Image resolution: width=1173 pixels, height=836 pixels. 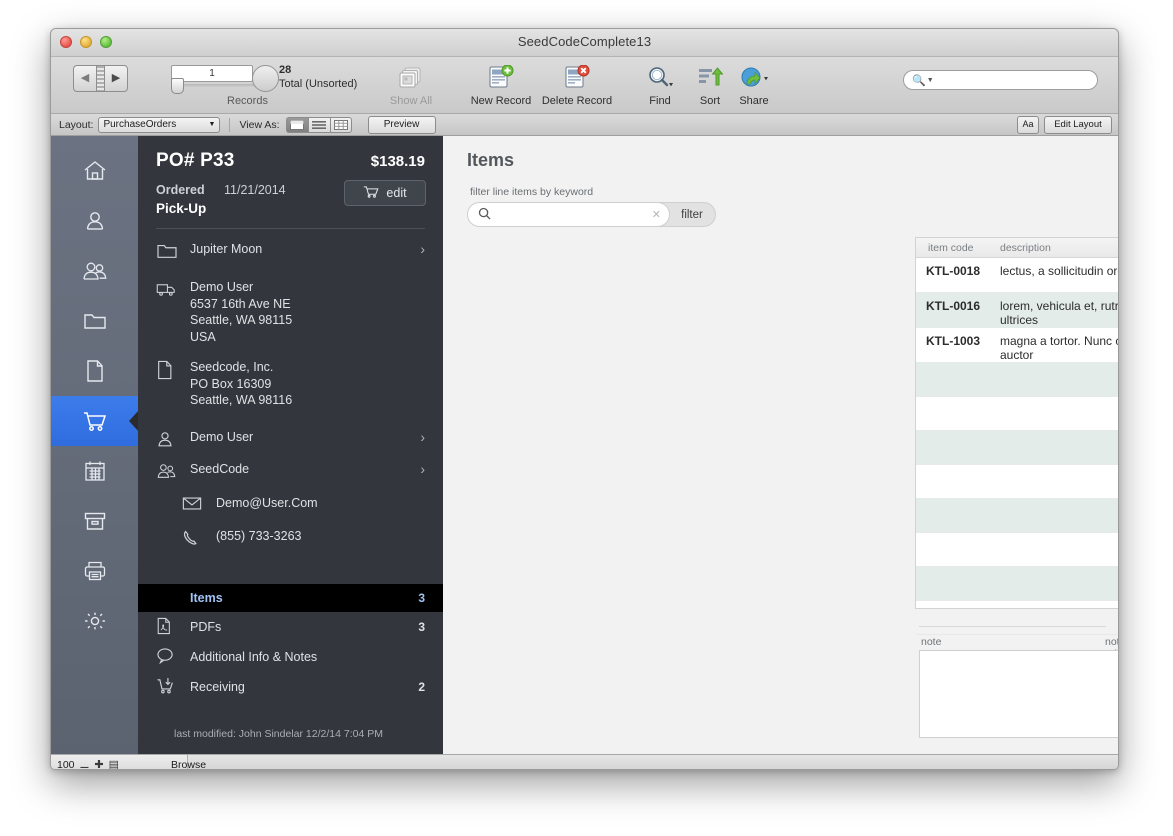 What do you see at coordinates (385, 193) in the screenshot?
I see `edit-button: edit` at bounding box center [385, 193].